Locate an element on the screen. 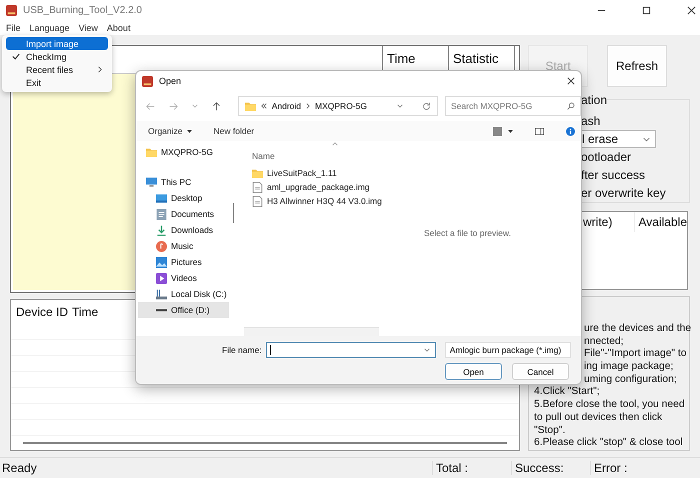 The height and width of the screenshot is (478, 700). status-text: Ready is located at coordinates (19, 468).